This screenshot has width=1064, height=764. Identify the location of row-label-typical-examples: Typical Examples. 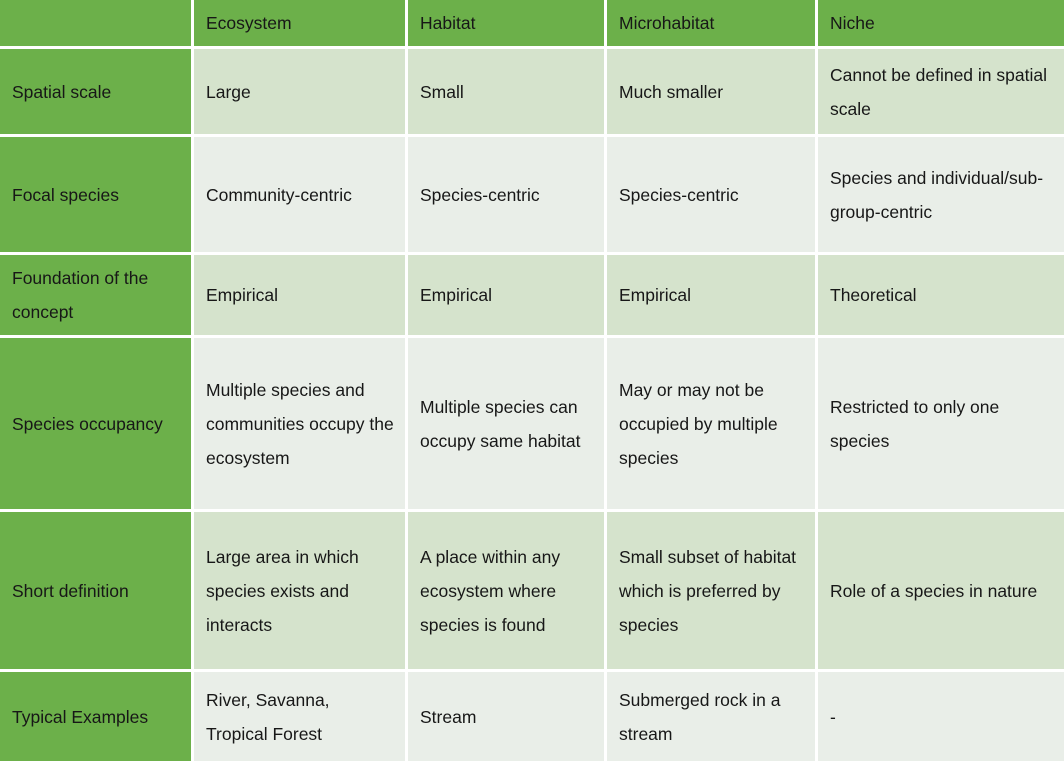
(97, 718).